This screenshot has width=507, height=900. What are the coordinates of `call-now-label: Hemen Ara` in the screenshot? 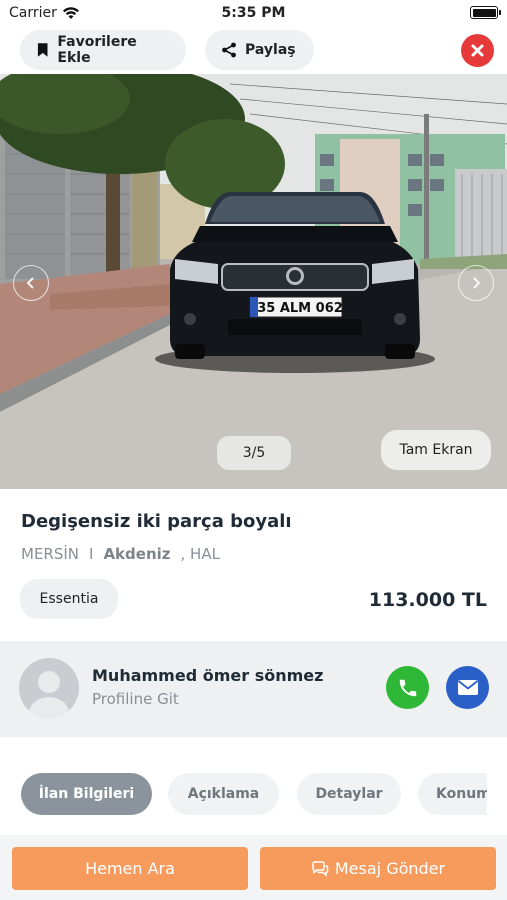 It's located at (130, 868).